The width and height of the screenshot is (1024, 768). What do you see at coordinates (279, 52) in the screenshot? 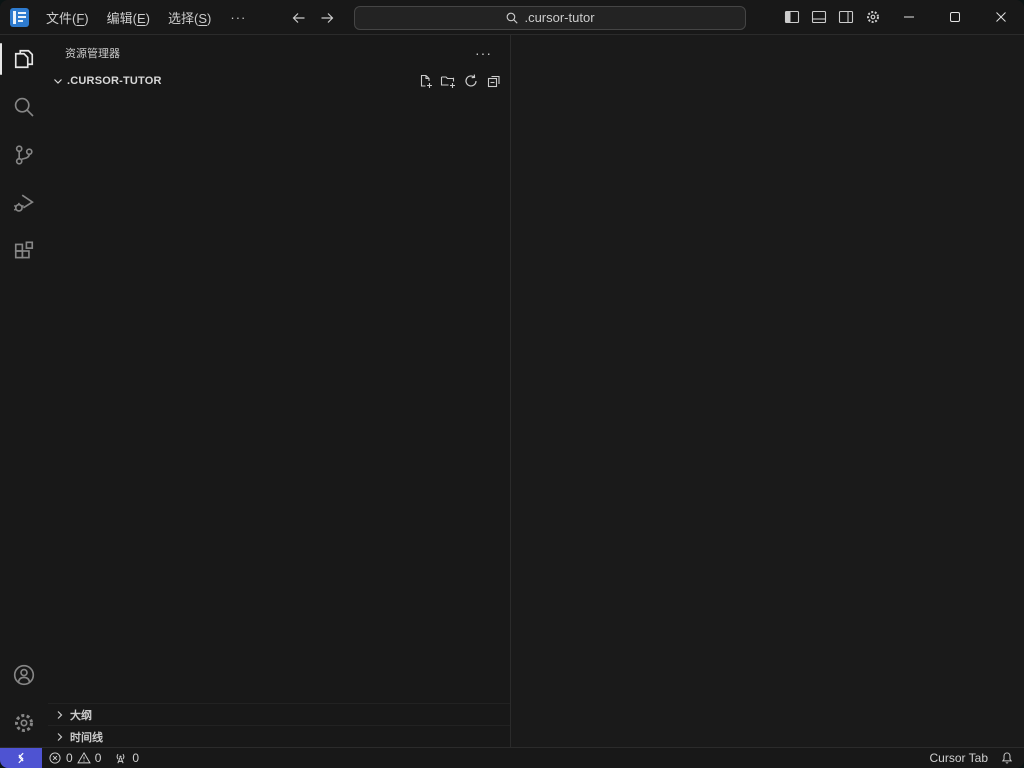
I see `explorer-header: 资源管理器 ···` at bounding box center [279, 52].